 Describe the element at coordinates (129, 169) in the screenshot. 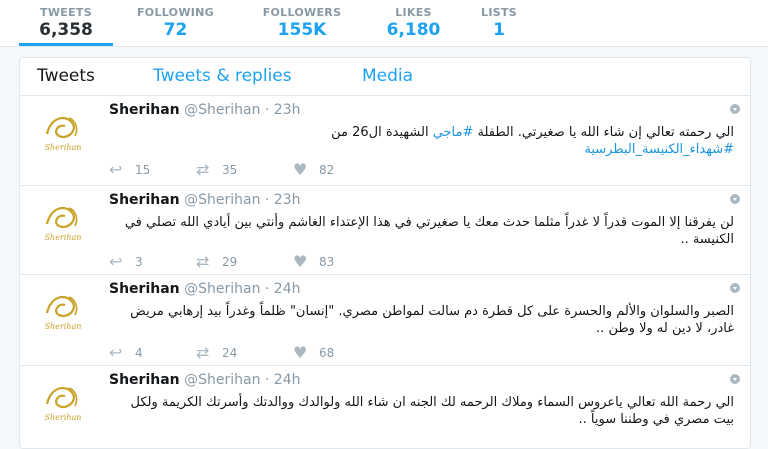

I see `reply-button: ↩ 15` at that location.